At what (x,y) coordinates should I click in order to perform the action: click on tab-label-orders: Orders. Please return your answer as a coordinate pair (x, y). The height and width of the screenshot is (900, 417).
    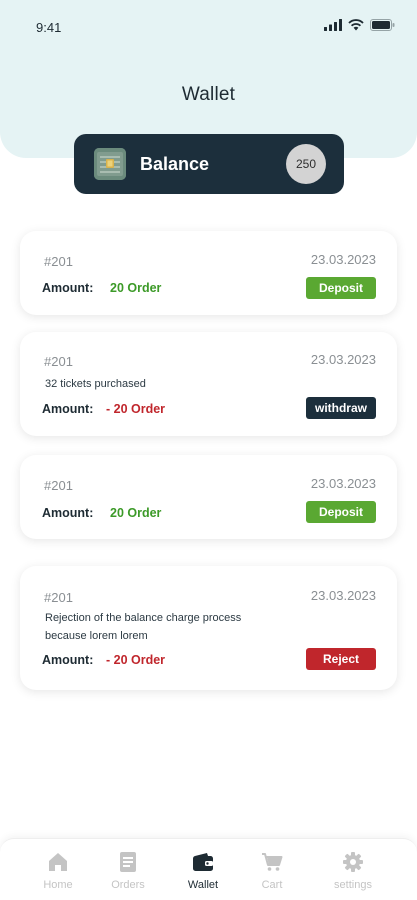
    Looking at the image, I should click on (128, 885).